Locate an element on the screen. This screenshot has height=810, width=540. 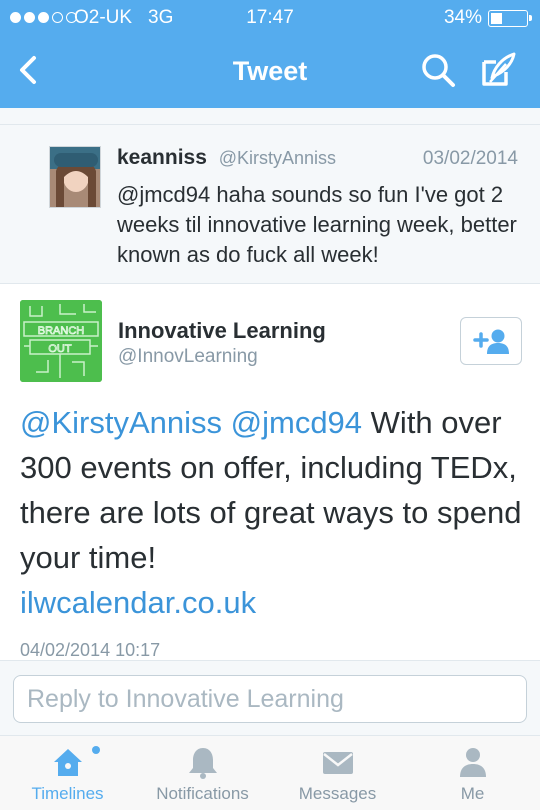
tab-notifications: Notifications is located at coordinates (202, 773).